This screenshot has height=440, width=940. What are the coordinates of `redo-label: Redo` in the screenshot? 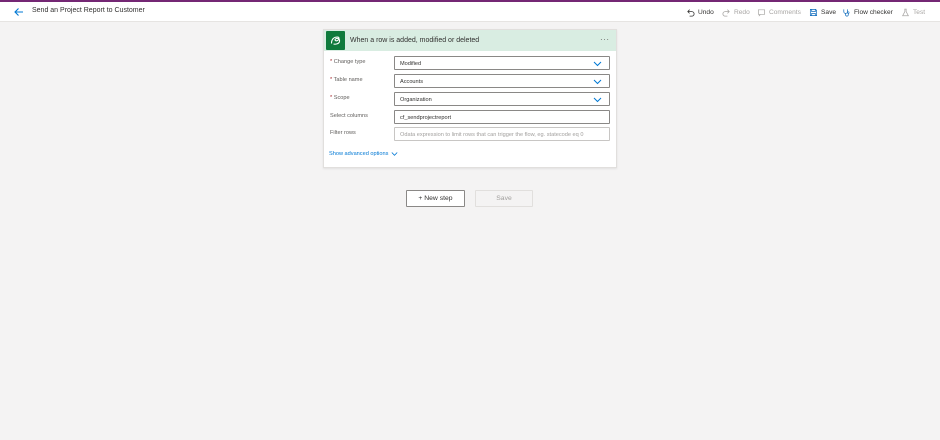 It's located at (742, 12).